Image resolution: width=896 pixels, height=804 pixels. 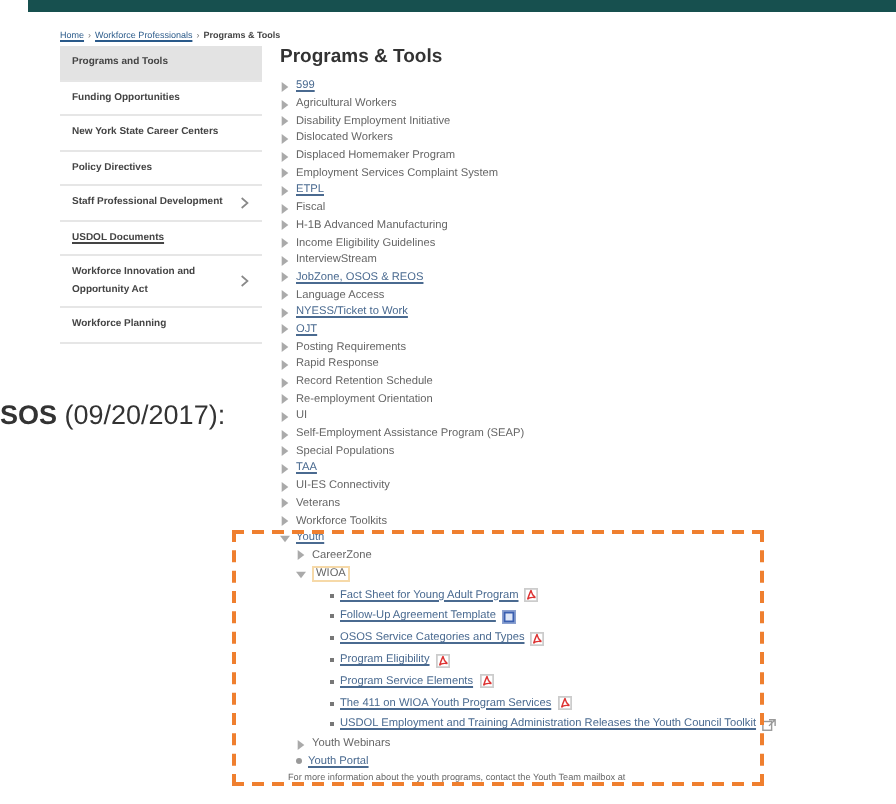 I want to click on external-link-icon, so click(x=769, y=724).